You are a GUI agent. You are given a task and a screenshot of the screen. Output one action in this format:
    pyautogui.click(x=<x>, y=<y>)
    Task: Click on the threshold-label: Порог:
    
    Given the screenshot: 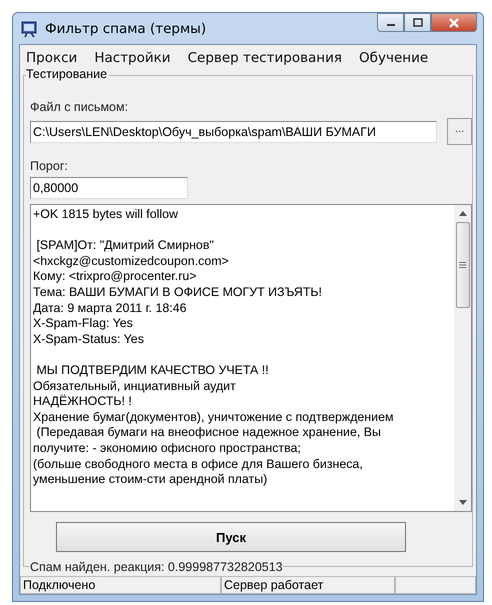 What is the action you would take?
    pyautogui.click(x=49, y=166)
    